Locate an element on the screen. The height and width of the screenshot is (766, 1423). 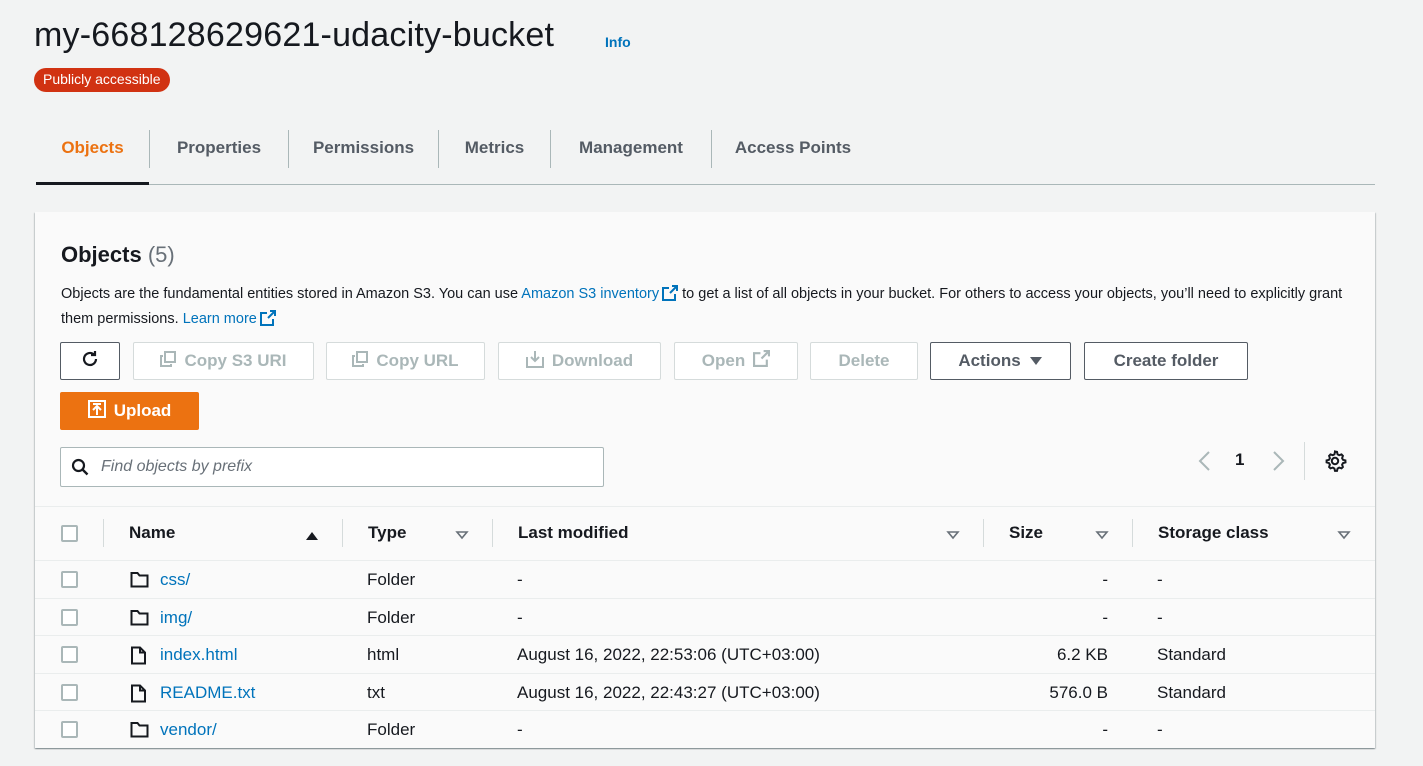
refresh-button is located at coordinates (90, 361).